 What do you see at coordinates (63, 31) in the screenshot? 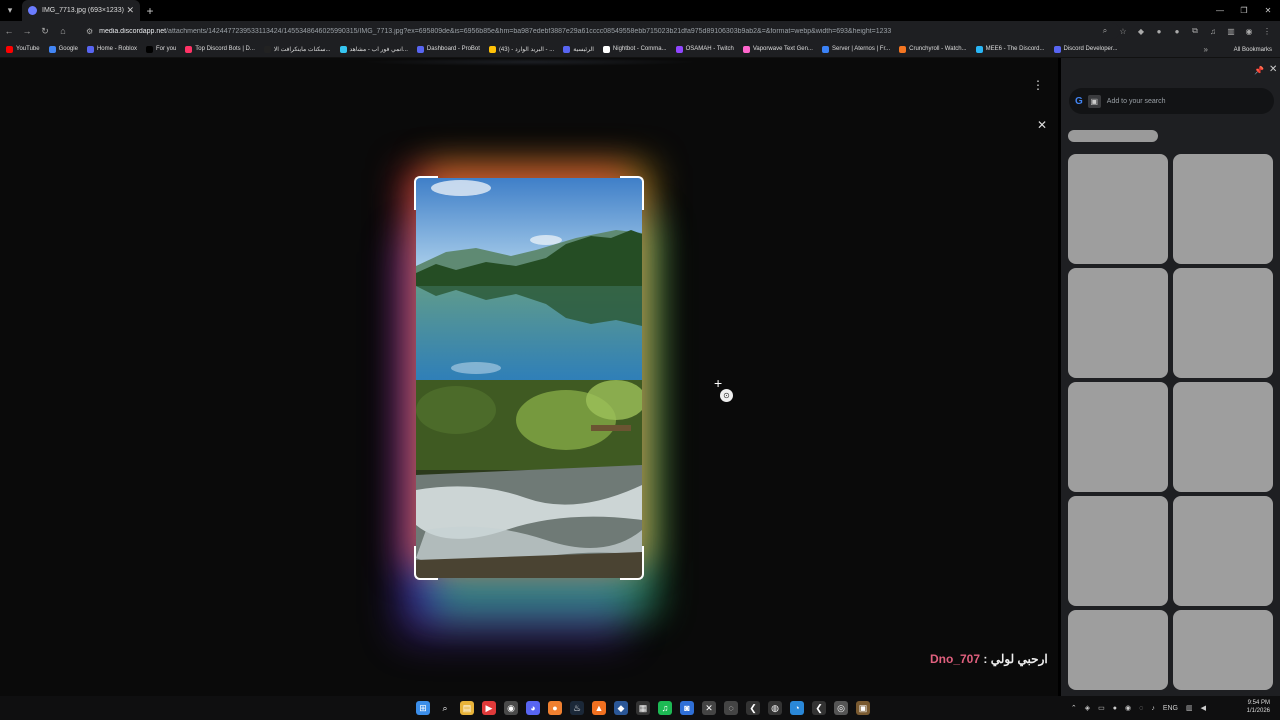
I see `home-icon: ⌂` at bounding box center [63, 31].